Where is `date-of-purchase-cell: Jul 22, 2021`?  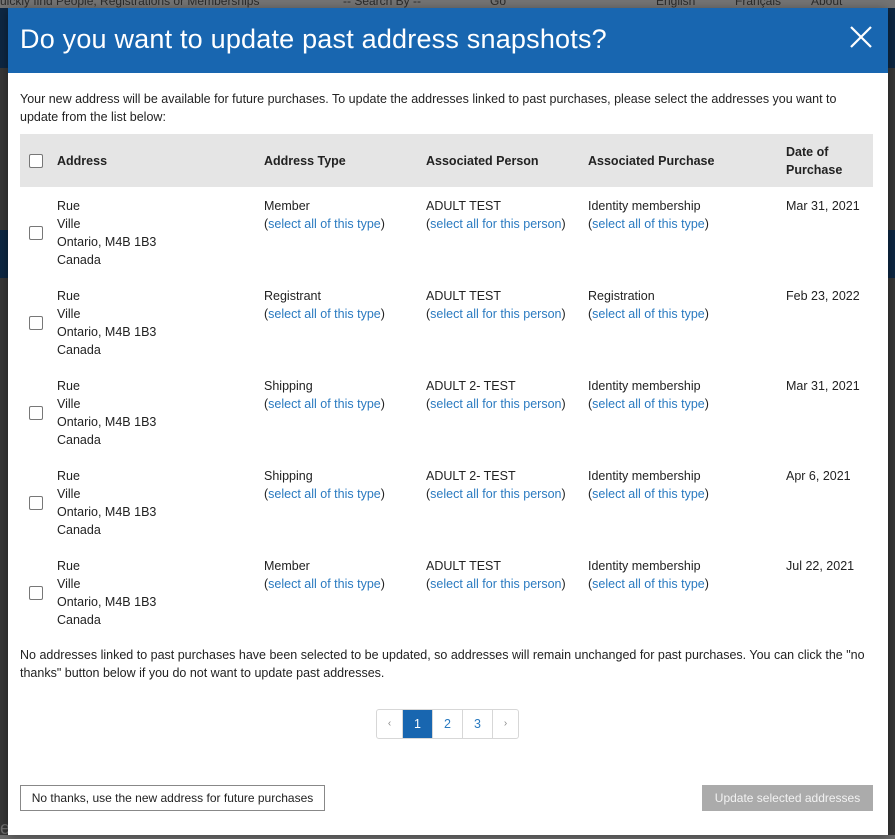 date-of-purchase-cell: Jul 22, 2021 is located at coordinates (826, 592).